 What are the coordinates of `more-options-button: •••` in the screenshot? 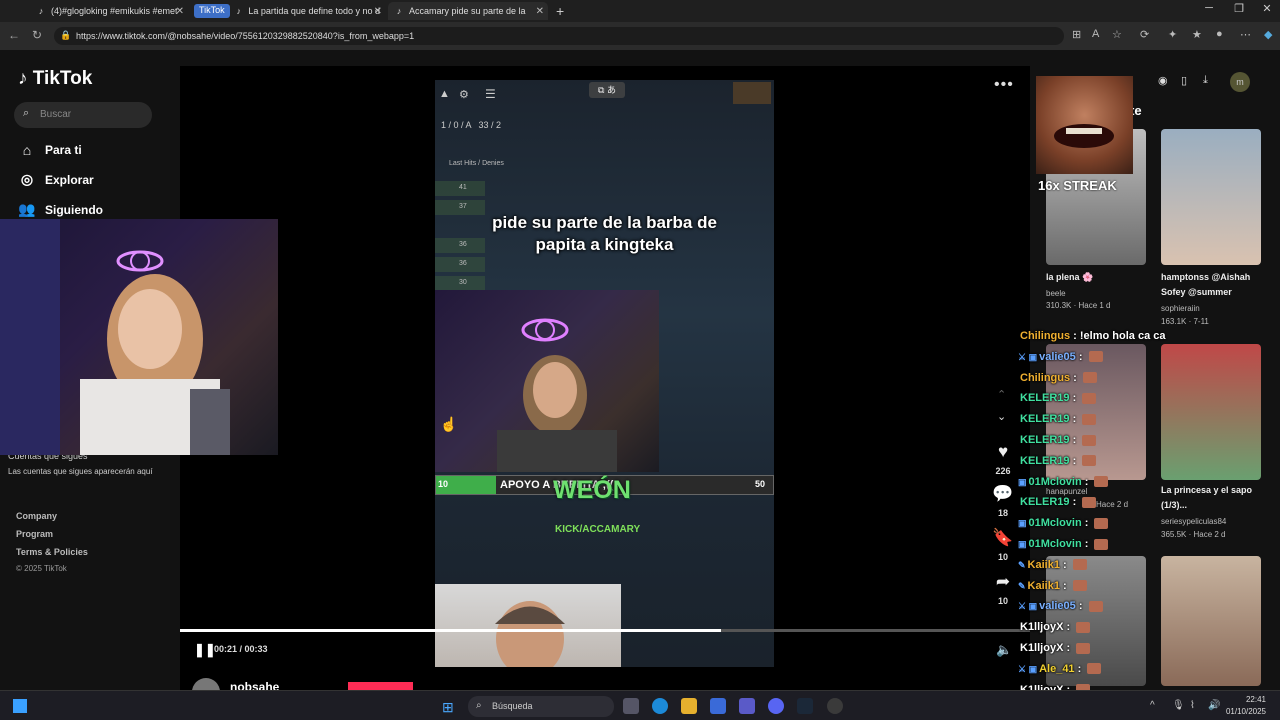 It's located at (1004, 85).